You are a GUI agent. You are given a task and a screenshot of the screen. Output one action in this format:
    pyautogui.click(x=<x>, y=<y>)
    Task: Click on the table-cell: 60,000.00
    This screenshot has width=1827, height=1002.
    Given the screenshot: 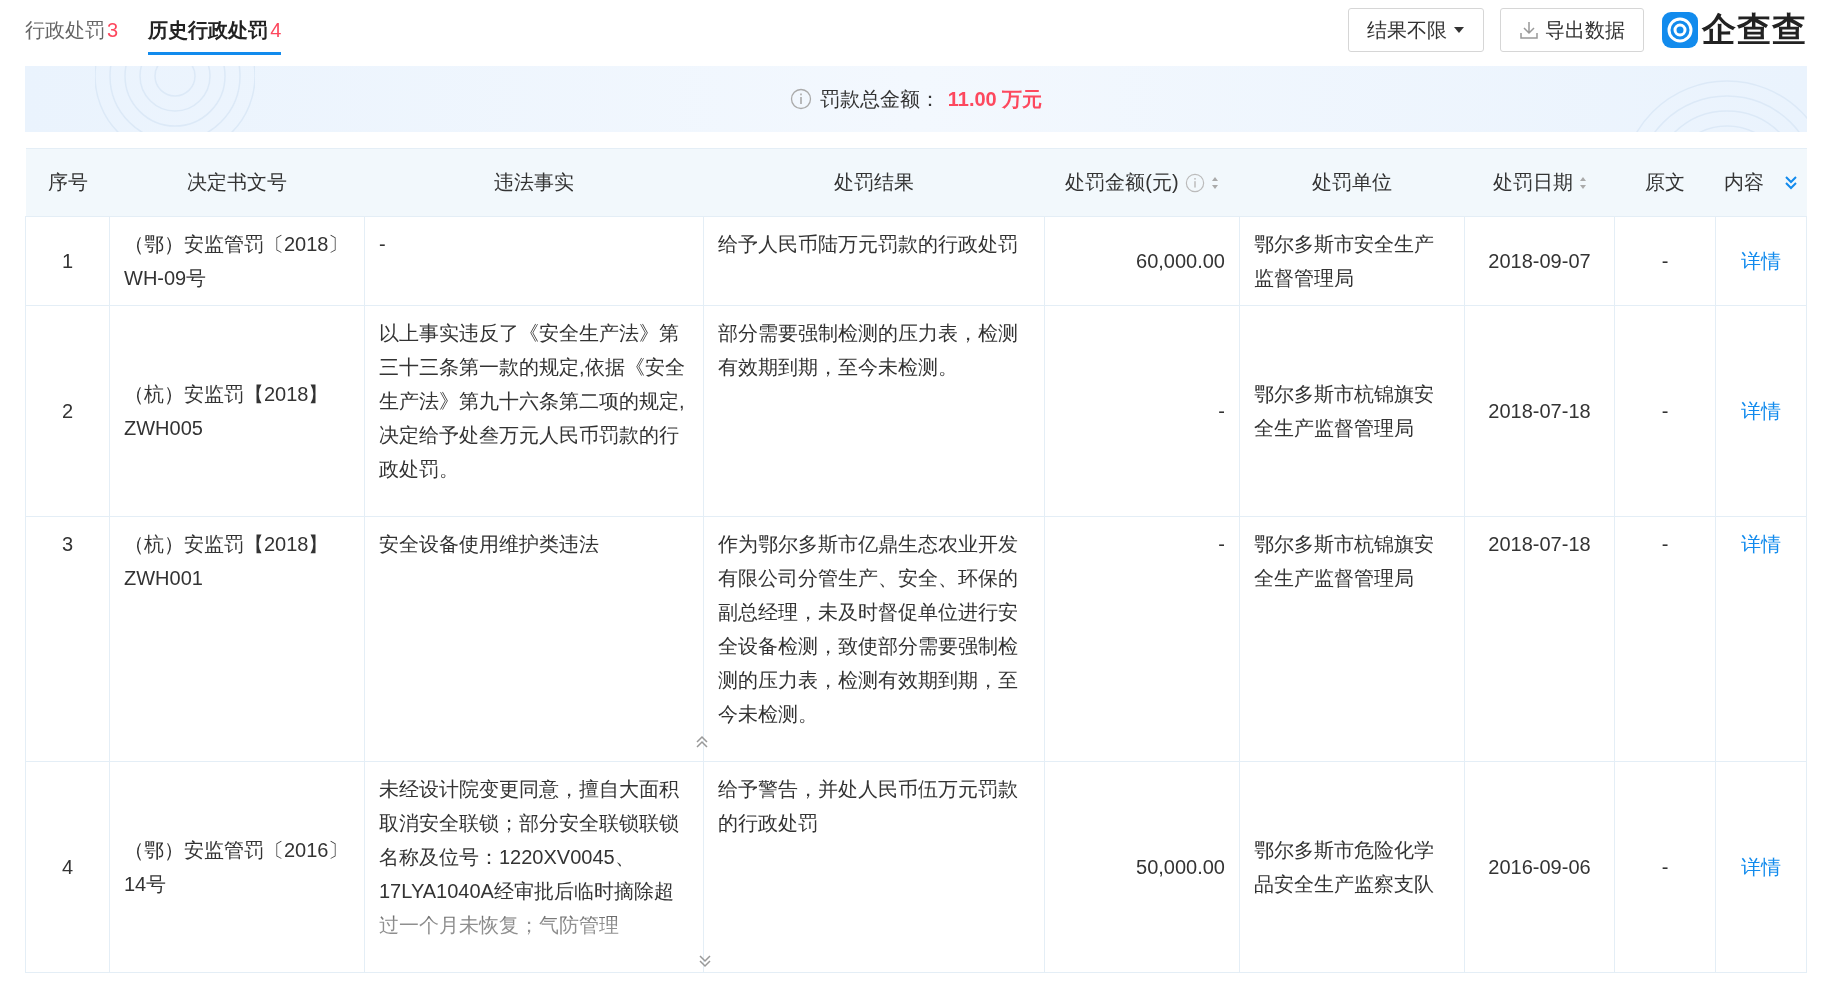 What is the action you would take?
    pyautogui.click(x=1142, y=261)
    